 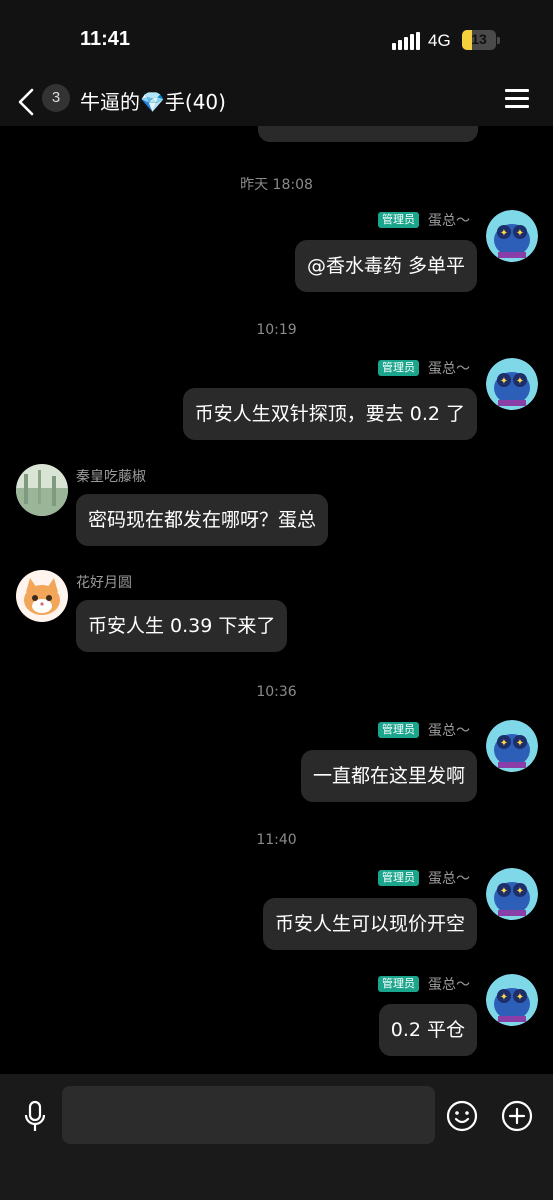 I want to click on plus-icon, so click(x=517, y=1116).